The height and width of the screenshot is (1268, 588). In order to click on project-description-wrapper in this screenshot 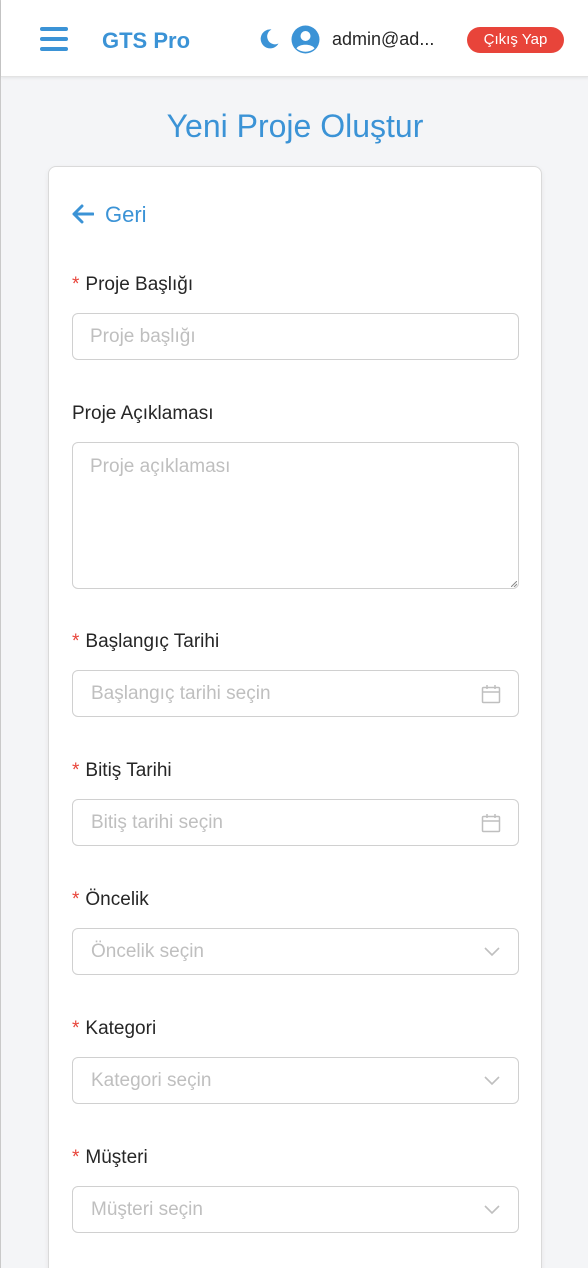, I will do `click(295, 515)`.